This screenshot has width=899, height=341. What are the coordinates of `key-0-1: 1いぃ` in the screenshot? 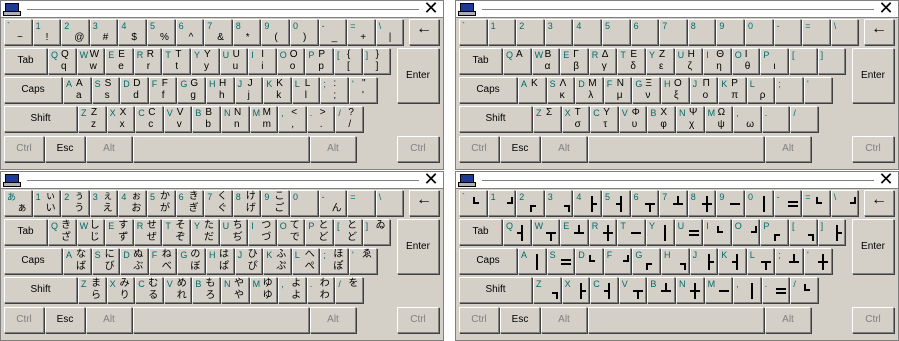 It's located at (46, 203).